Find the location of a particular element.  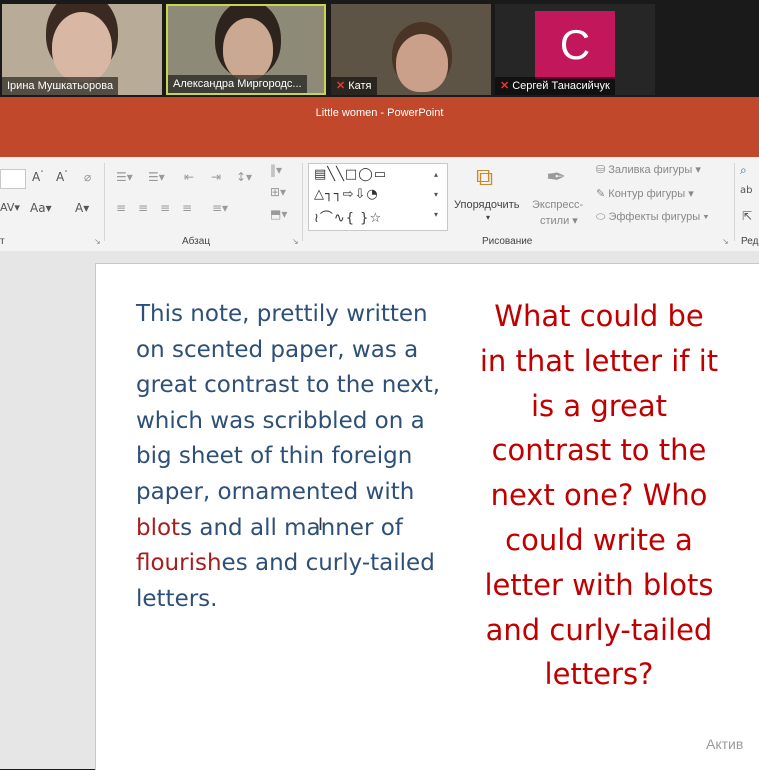

body-text-line: blots and all manner of is located at coordinates (301, 529).